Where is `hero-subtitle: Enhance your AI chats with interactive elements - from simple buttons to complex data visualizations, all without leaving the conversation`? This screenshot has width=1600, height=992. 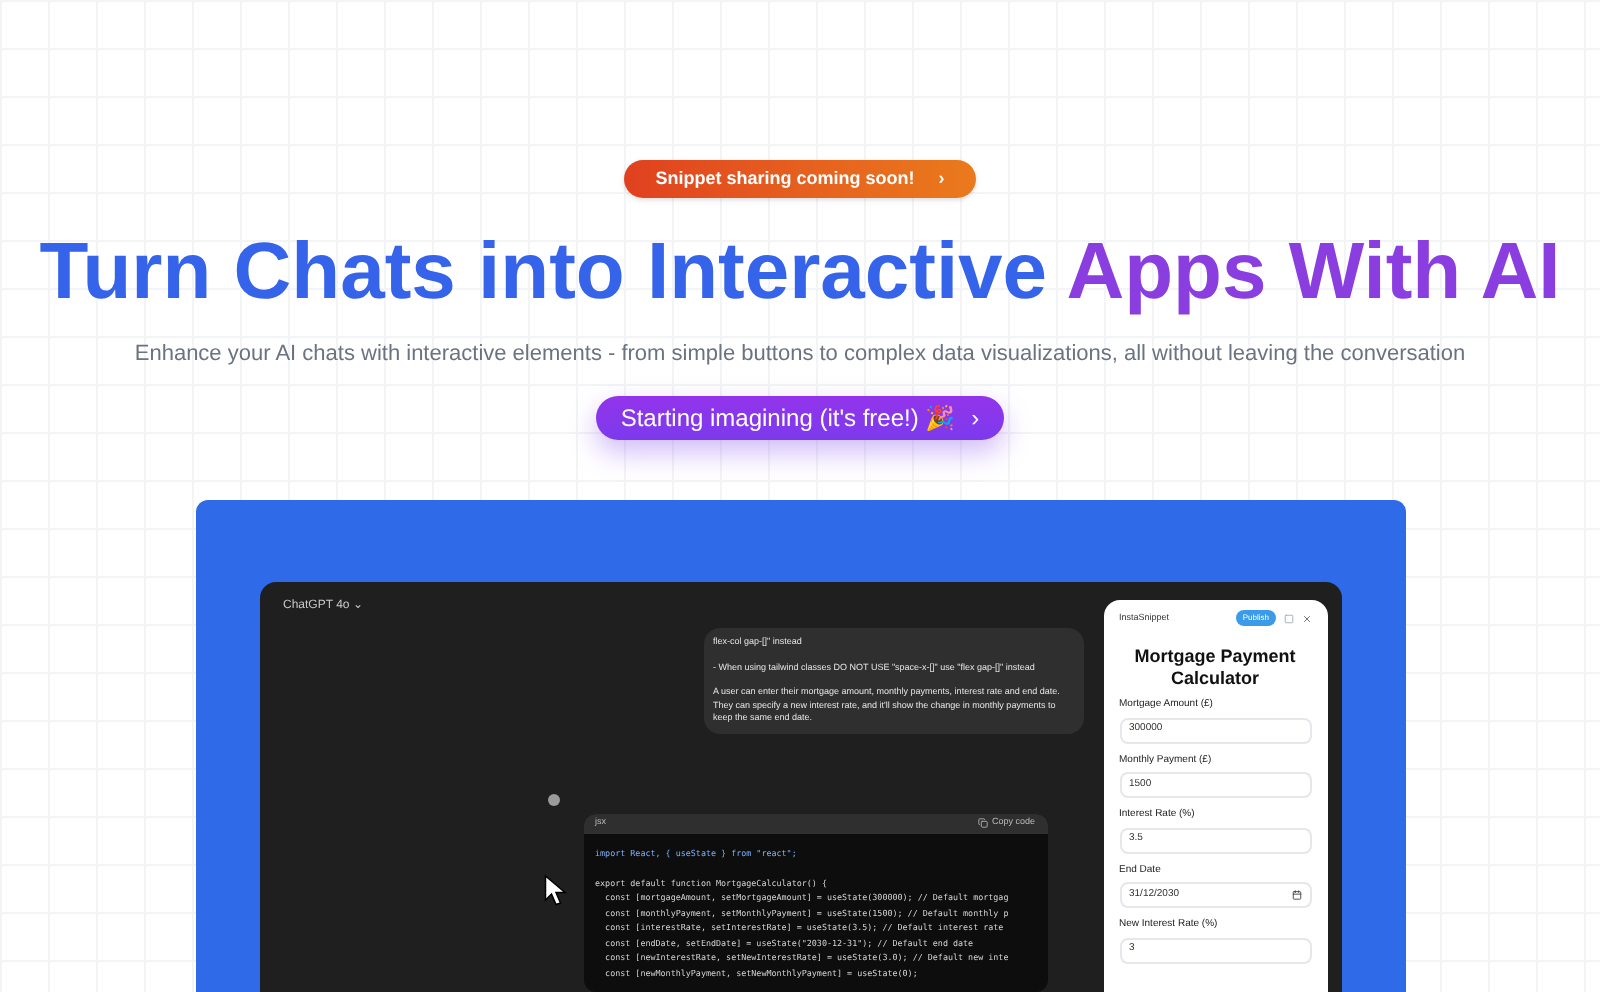
hero-subtitle: Enhance your AI chats with interactive elements - from simple buttons to complex data visualizations, all without leaving the conversation is located at coordinates (800, 355).